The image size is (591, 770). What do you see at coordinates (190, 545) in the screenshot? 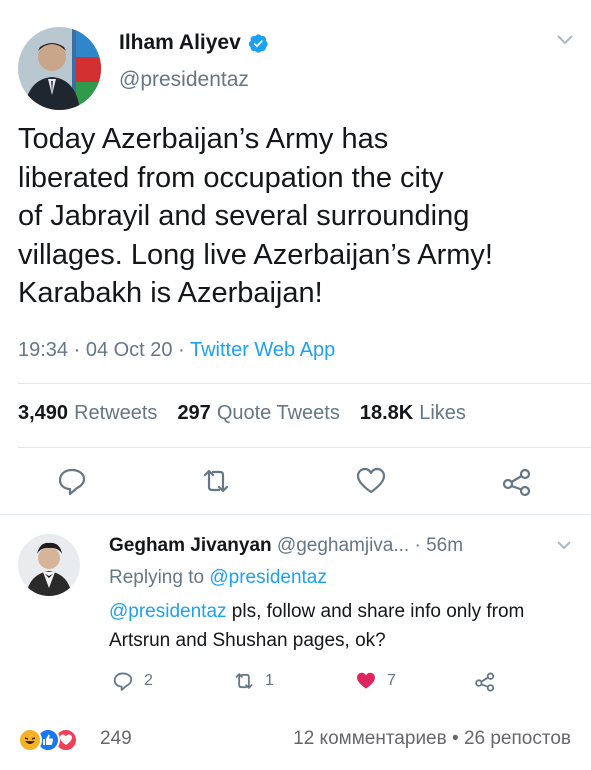
I see `reply-author-name: Gegham Jivanyan` at bounding box center [190, 545].